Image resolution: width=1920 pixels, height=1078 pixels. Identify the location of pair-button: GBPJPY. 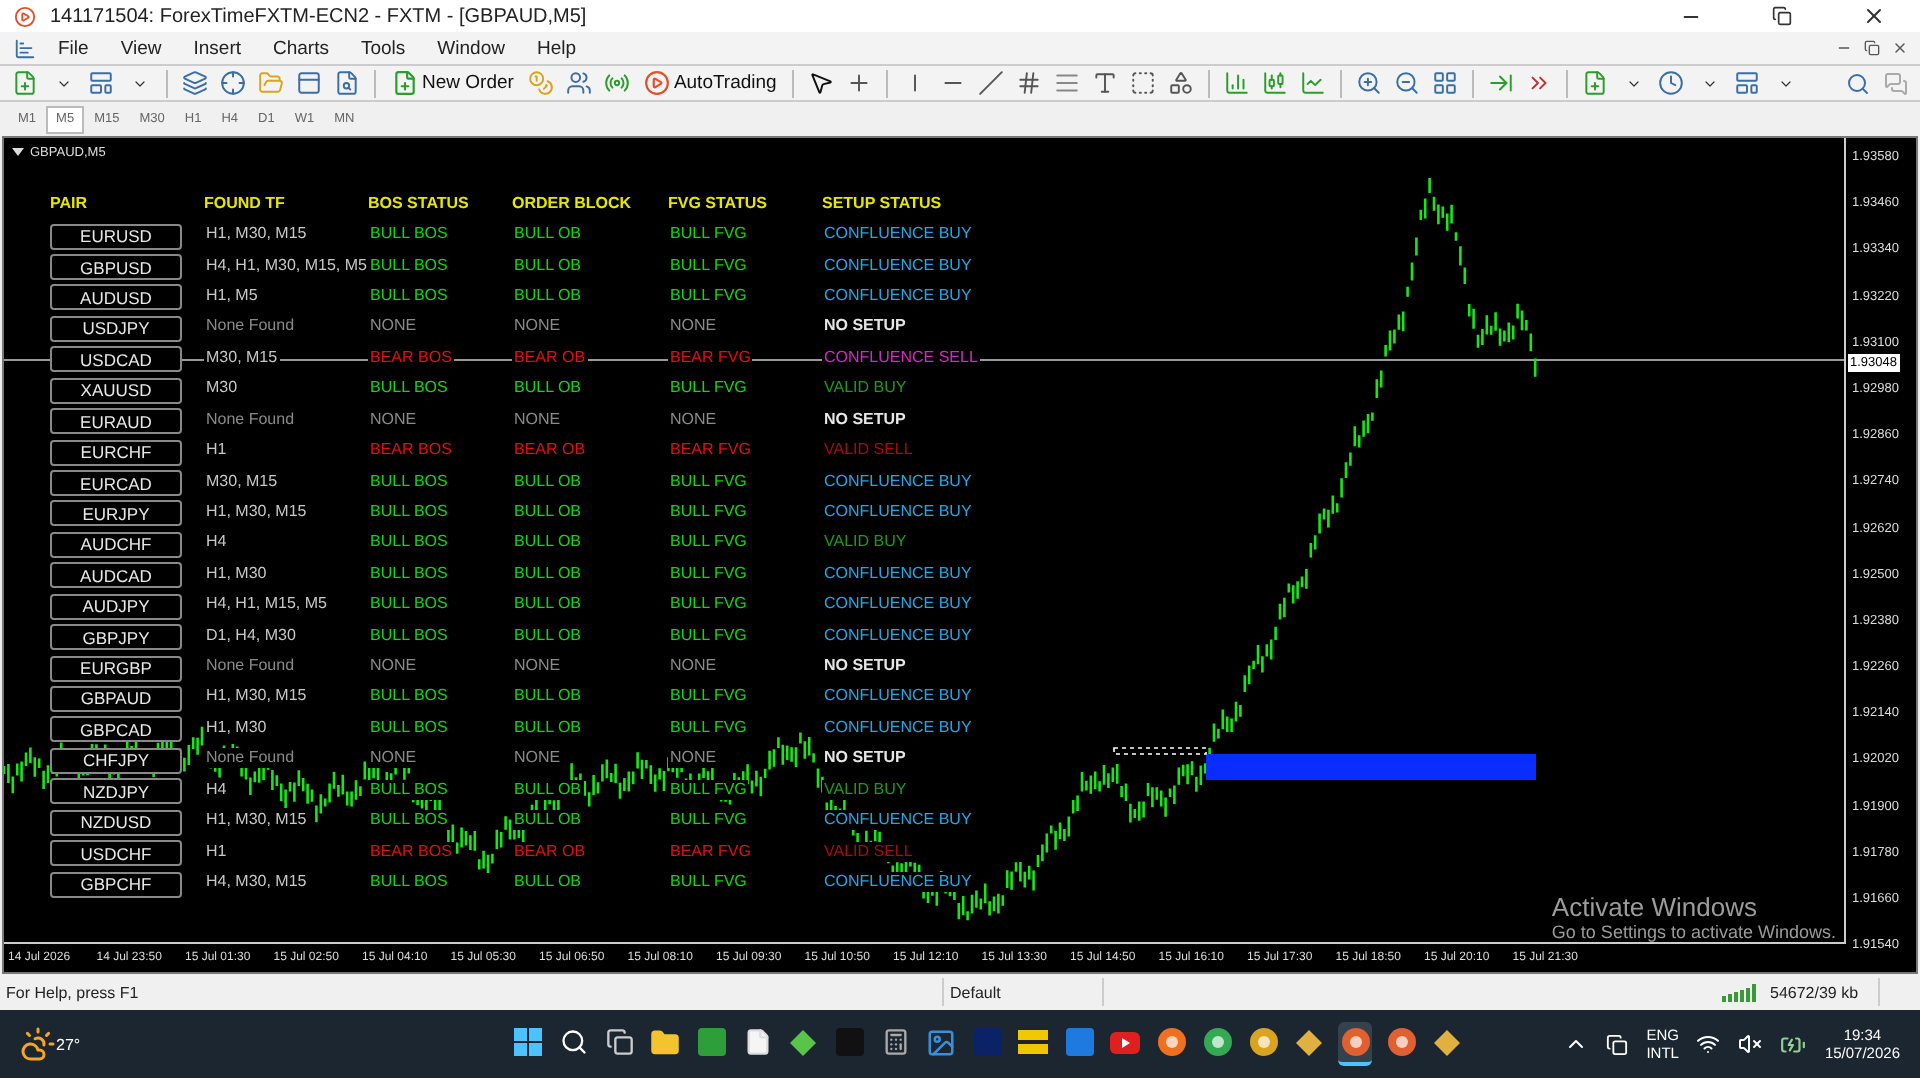
(116, 637).